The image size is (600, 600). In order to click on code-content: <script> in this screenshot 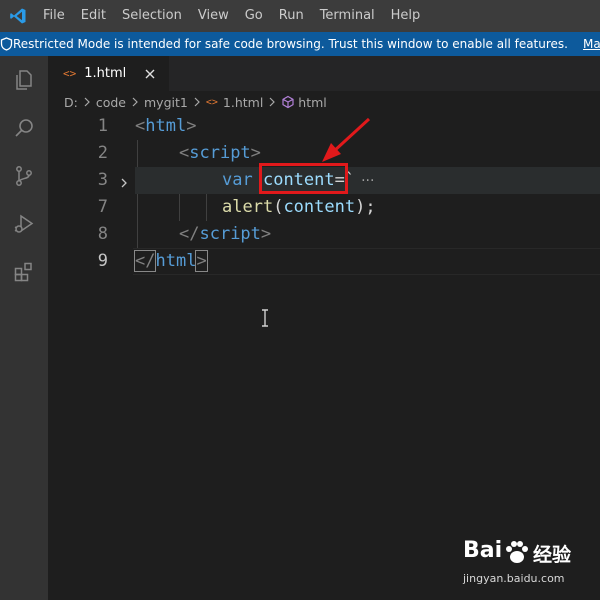, I will do `click(220, 153)`.